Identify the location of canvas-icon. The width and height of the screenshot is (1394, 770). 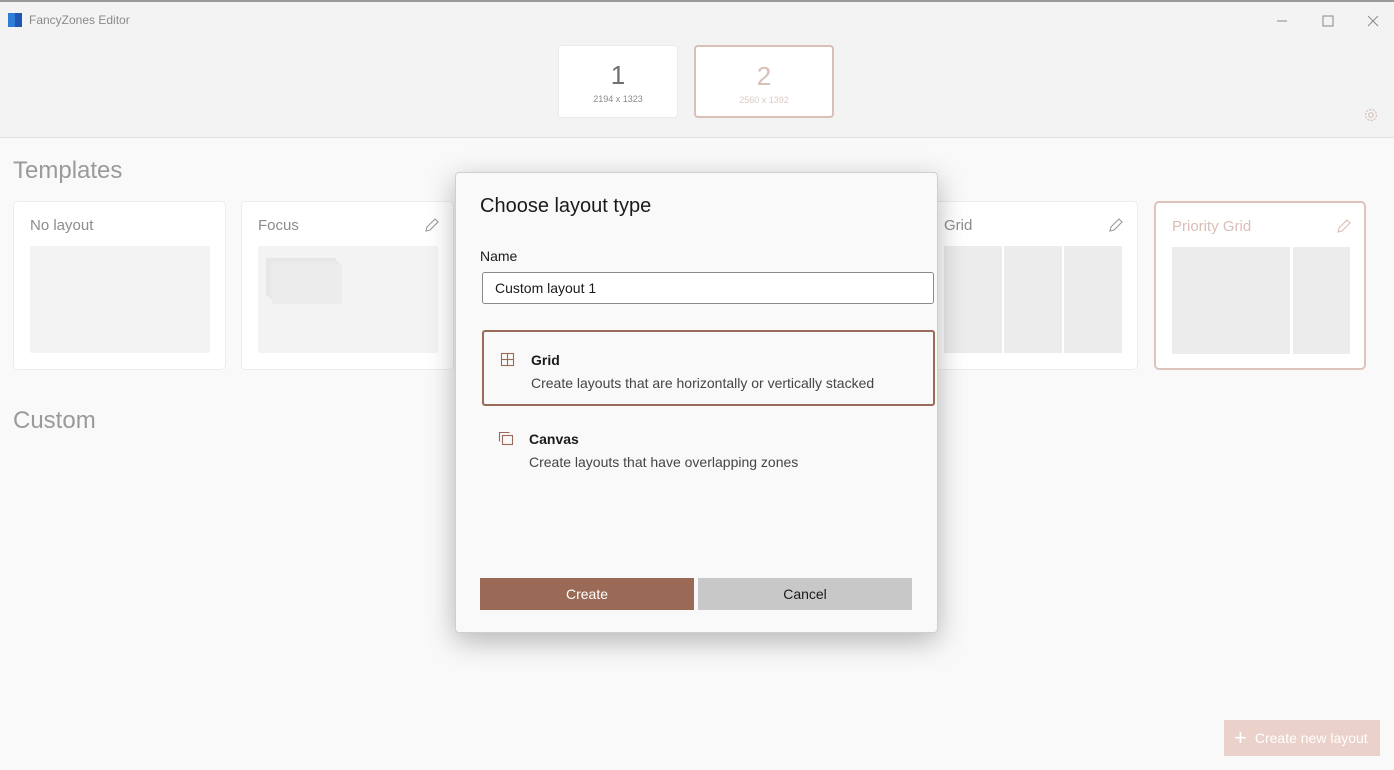
(506, 438).